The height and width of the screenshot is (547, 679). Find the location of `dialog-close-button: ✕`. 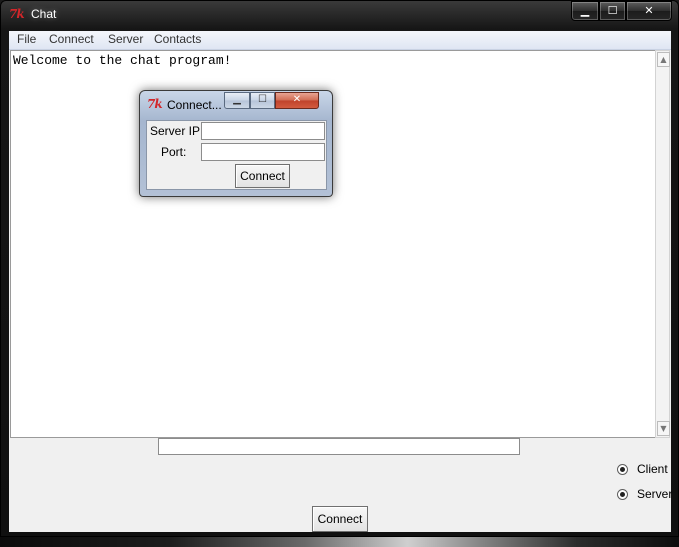

dialog-close-button: ✕ is located at coordinates (297, 100).